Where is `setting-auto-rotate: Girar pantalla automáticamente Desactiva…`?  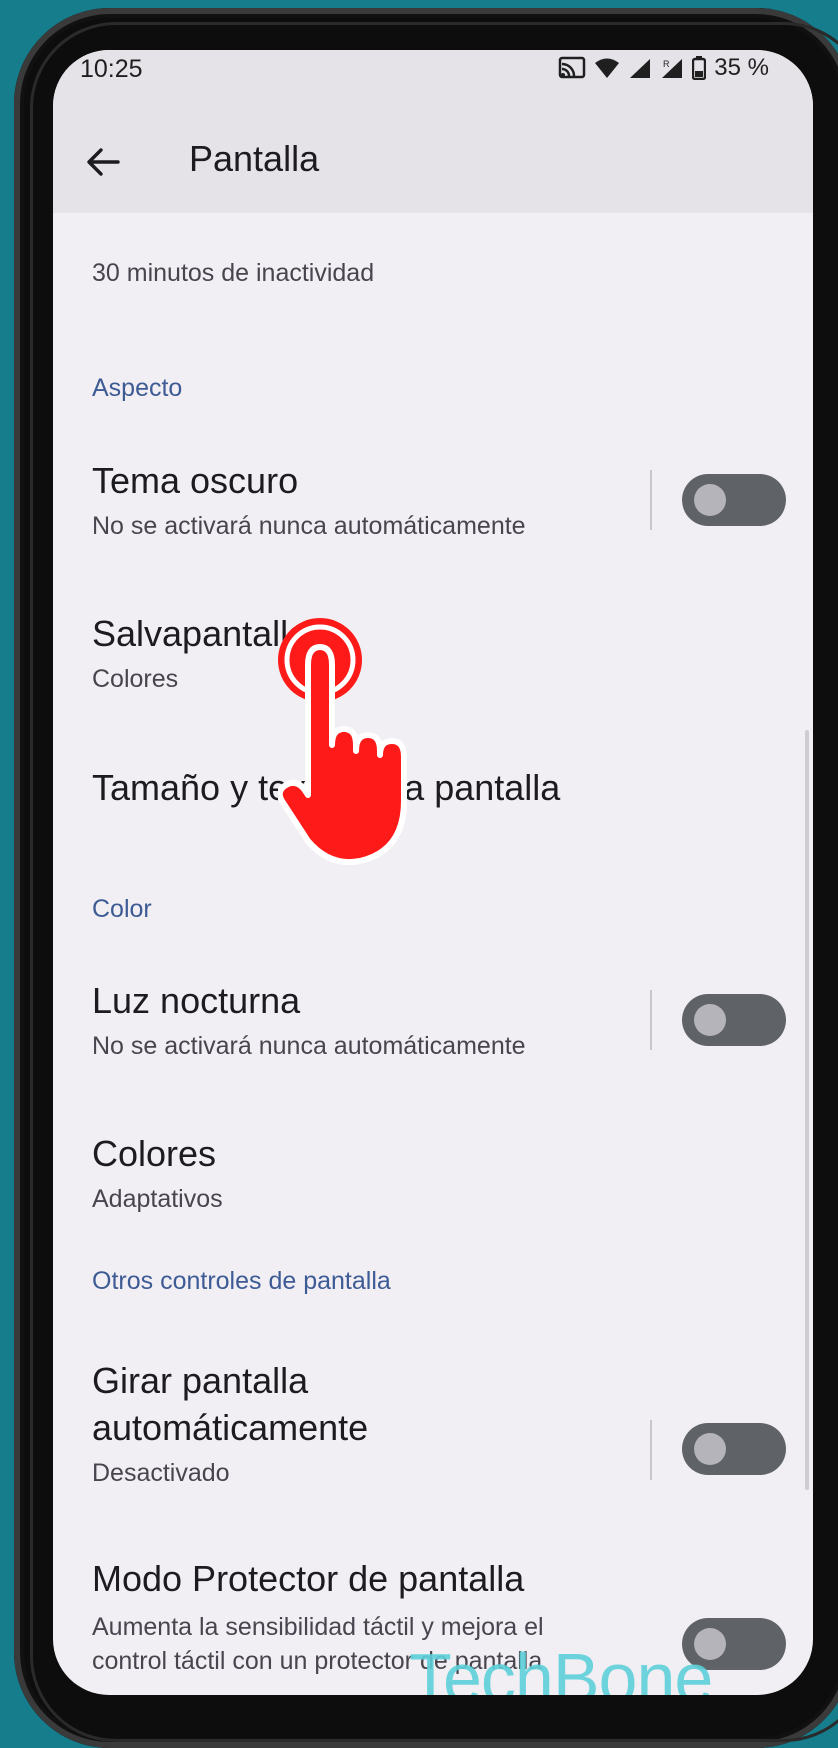
setting-auto-rotate: Girar pantalla automáticamente Desactiva… is located at coordinates (432, 1423).